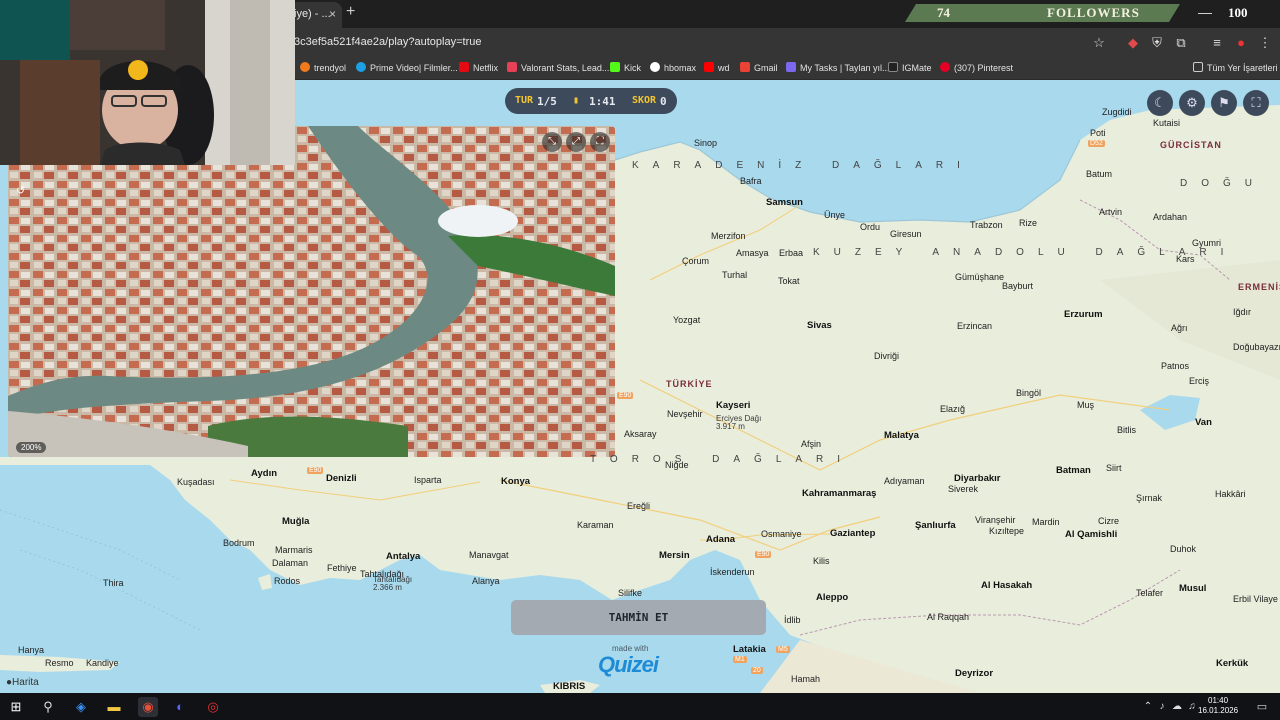 The image size is (1280, 720). What do you see at coordinates (980, 277) in the screenshot?
I see `city-label: Gümüşhane` at bounding box center [980, 277].